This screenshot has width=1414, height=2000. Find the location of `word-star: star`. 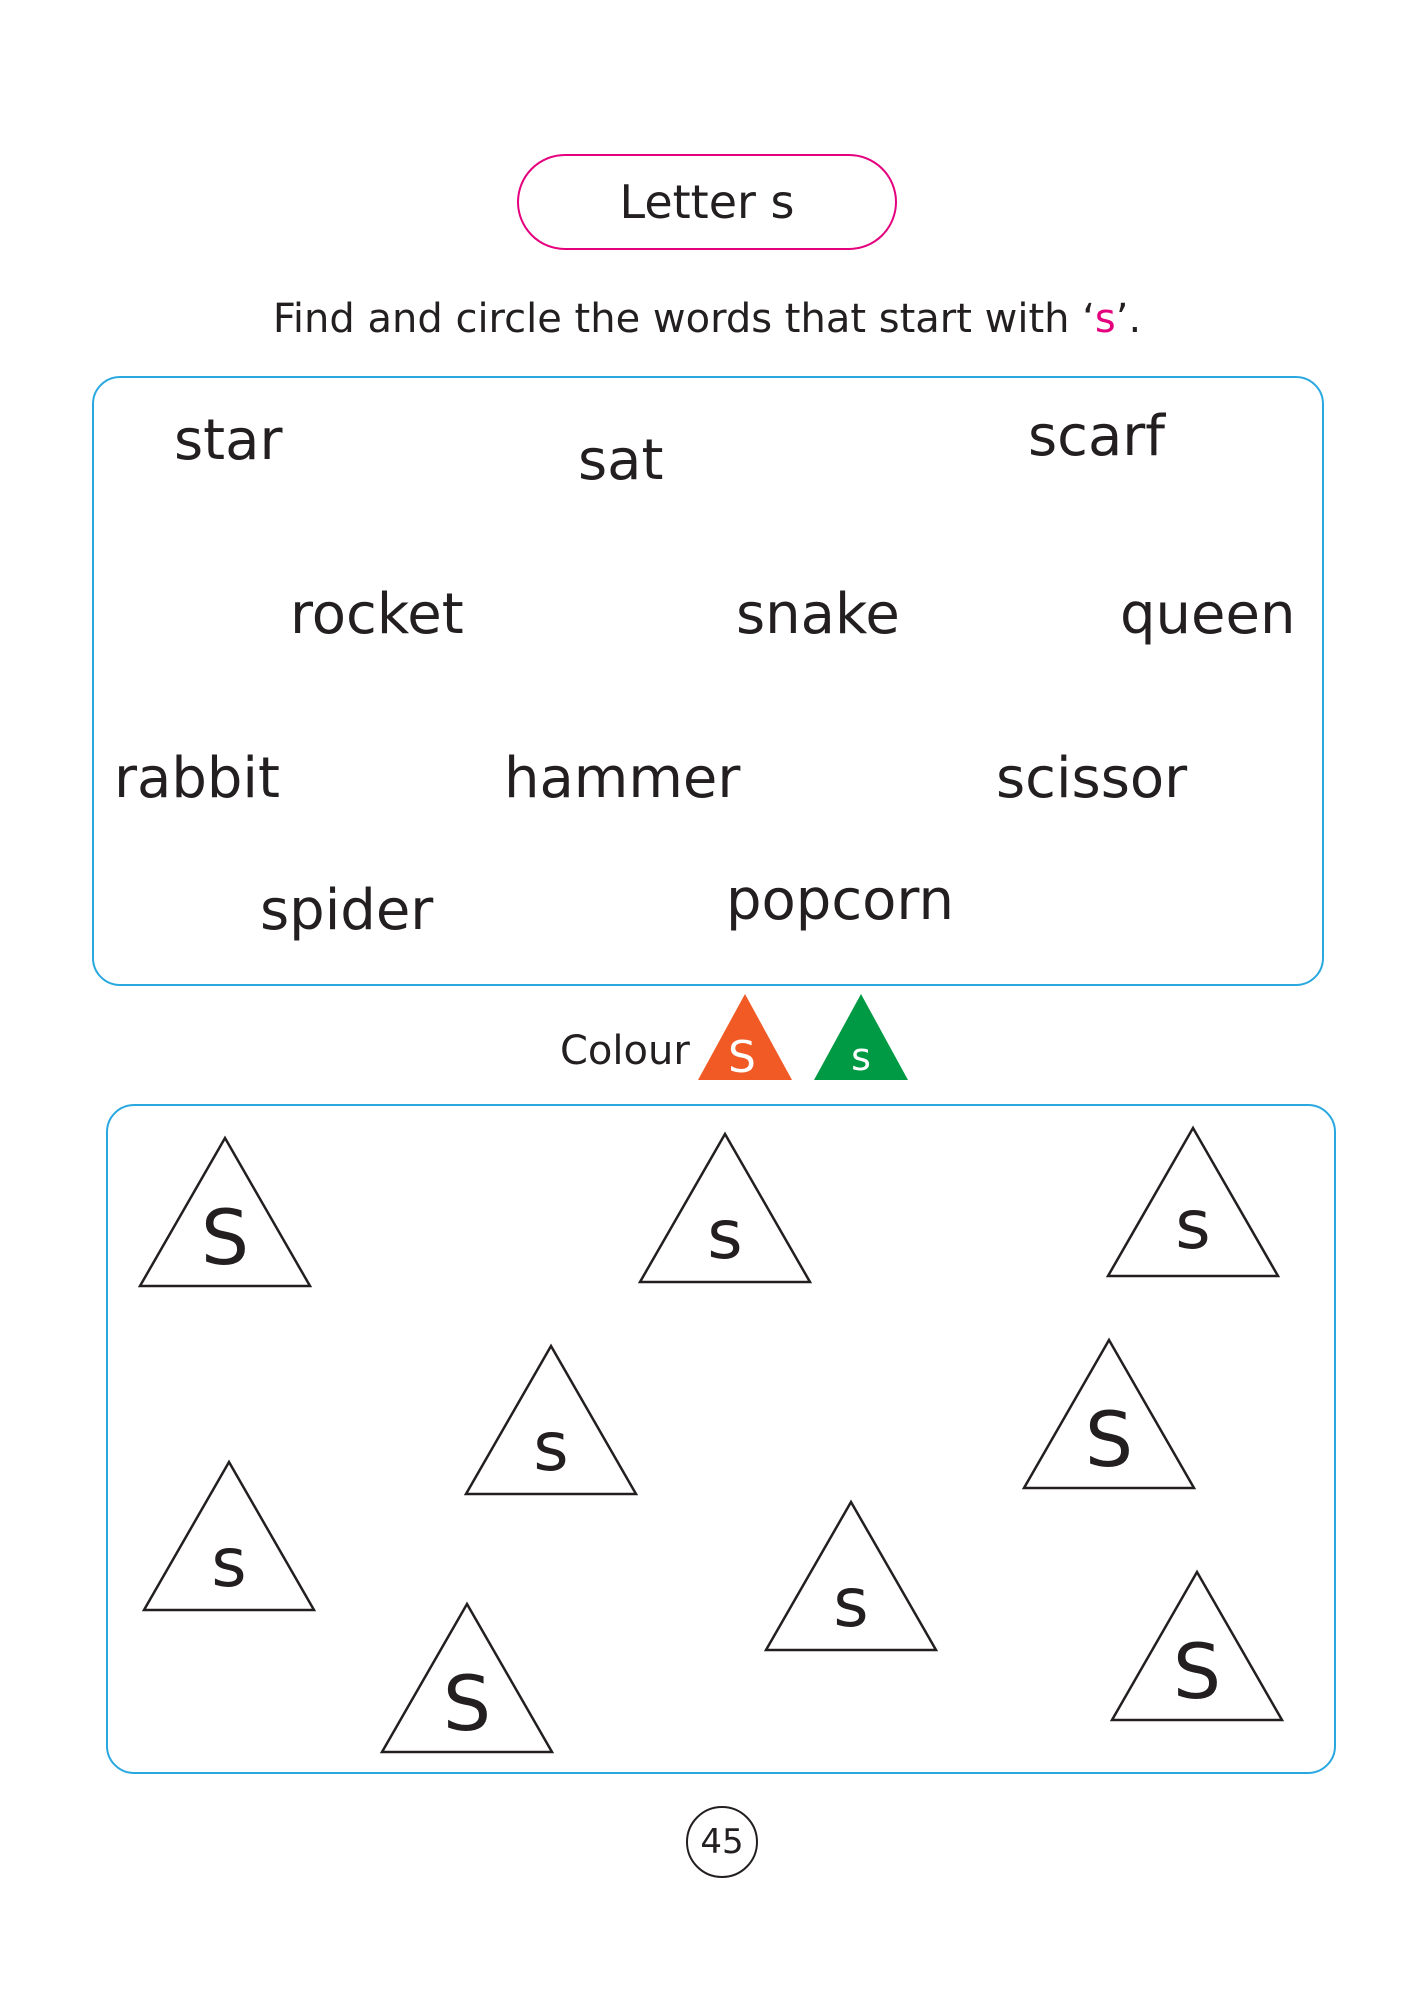

word-star: star is located at coordinates (228, 440).